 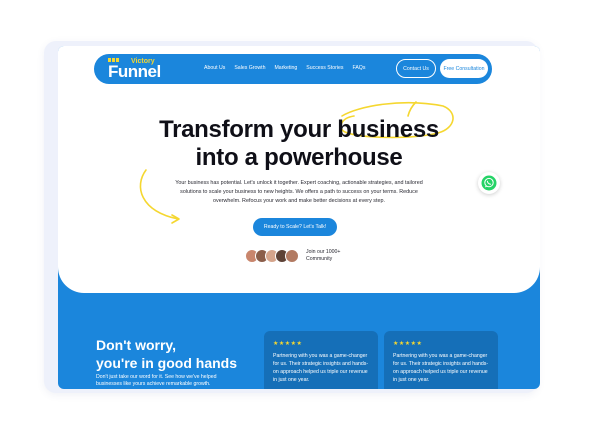 I want to click on community-text-line-1: Join our 1000+, so click(x=323, y=252).